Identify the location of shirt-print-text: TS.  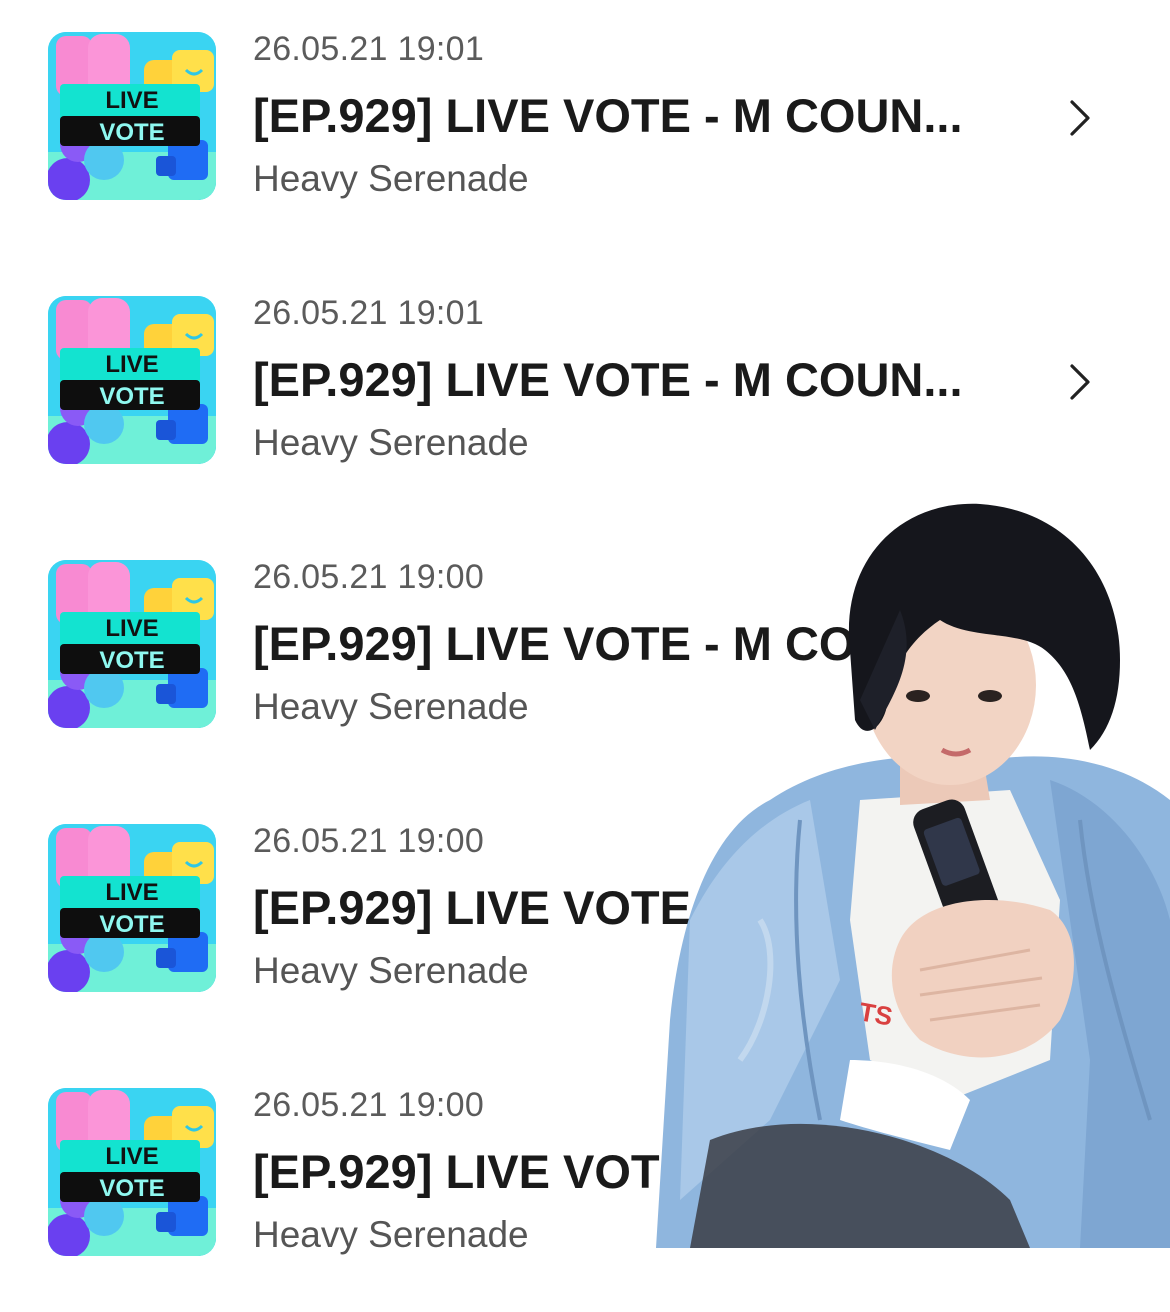
(876, 1013).